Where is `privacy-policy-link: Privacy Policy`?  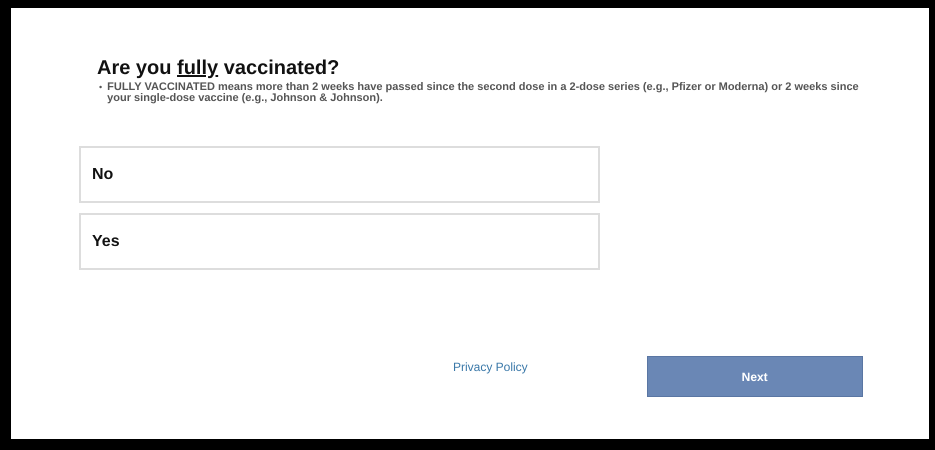 privacy-policy-link: Privacy Policy is located at coordinates (490, 367).